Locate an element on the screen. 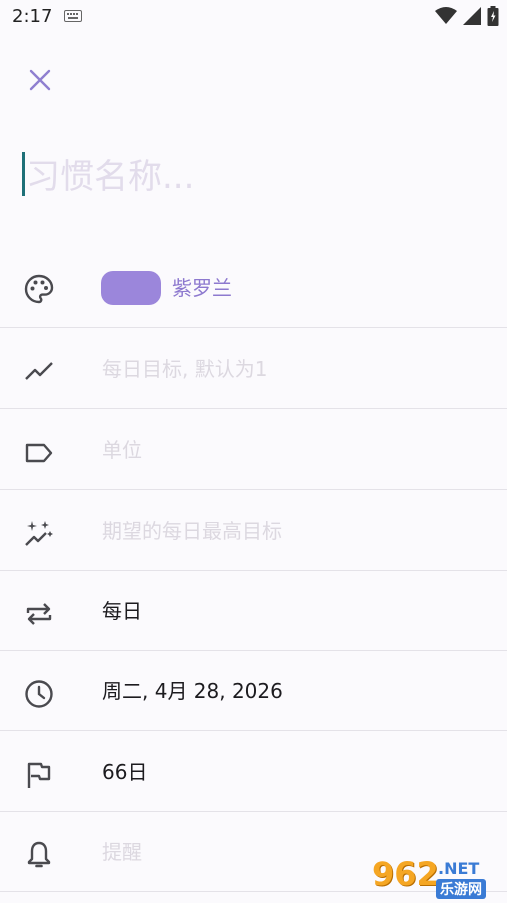 This screenshot has width=507, height=903. close-button is located at coordinates (40, 80).